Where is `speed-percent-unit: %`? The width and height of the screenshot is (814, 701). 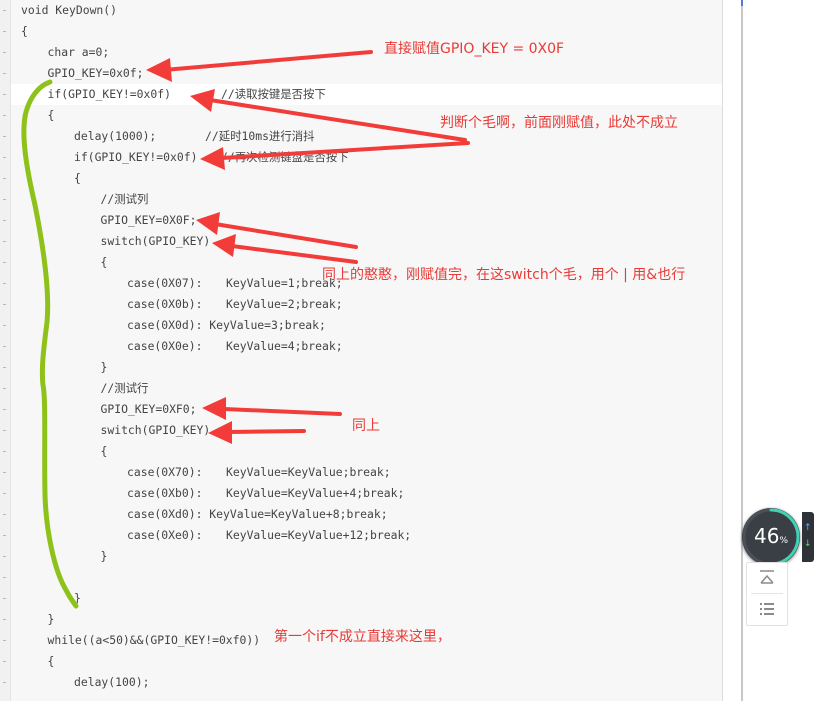 speed-percent-unit: % is located at coordinates (783, 541).